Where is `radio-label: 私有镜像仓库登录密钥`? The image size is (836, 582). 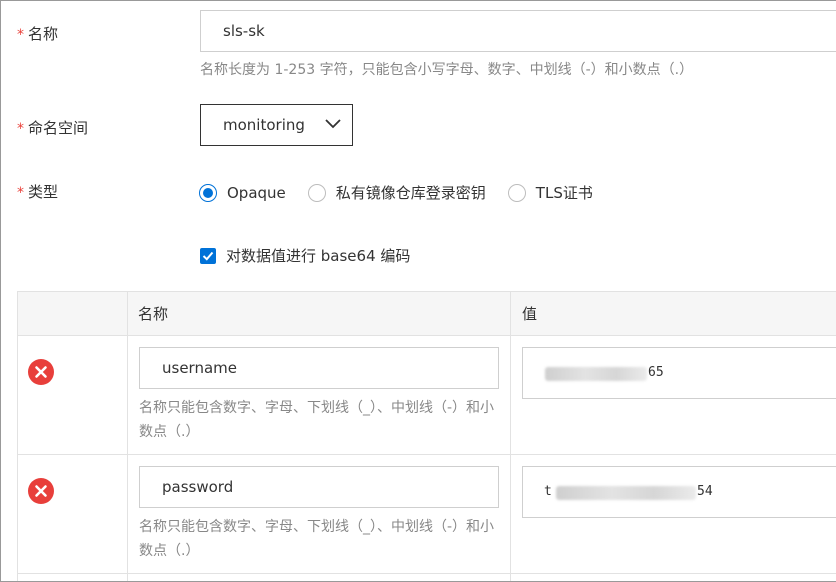
radio-label: 私有镜像仓库登录密钥 is located at coordinates (410, 193).